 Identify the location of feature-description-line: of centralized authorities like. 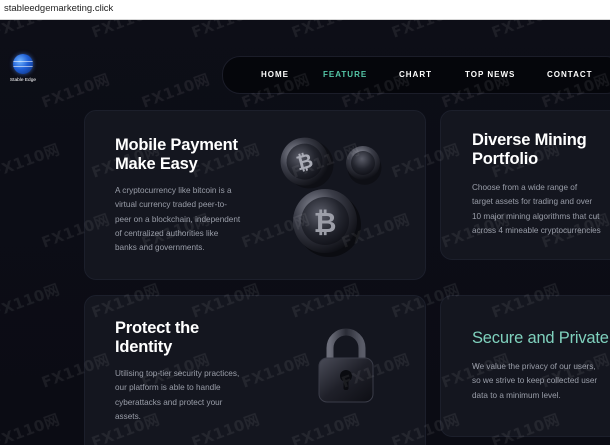
(167, 233).